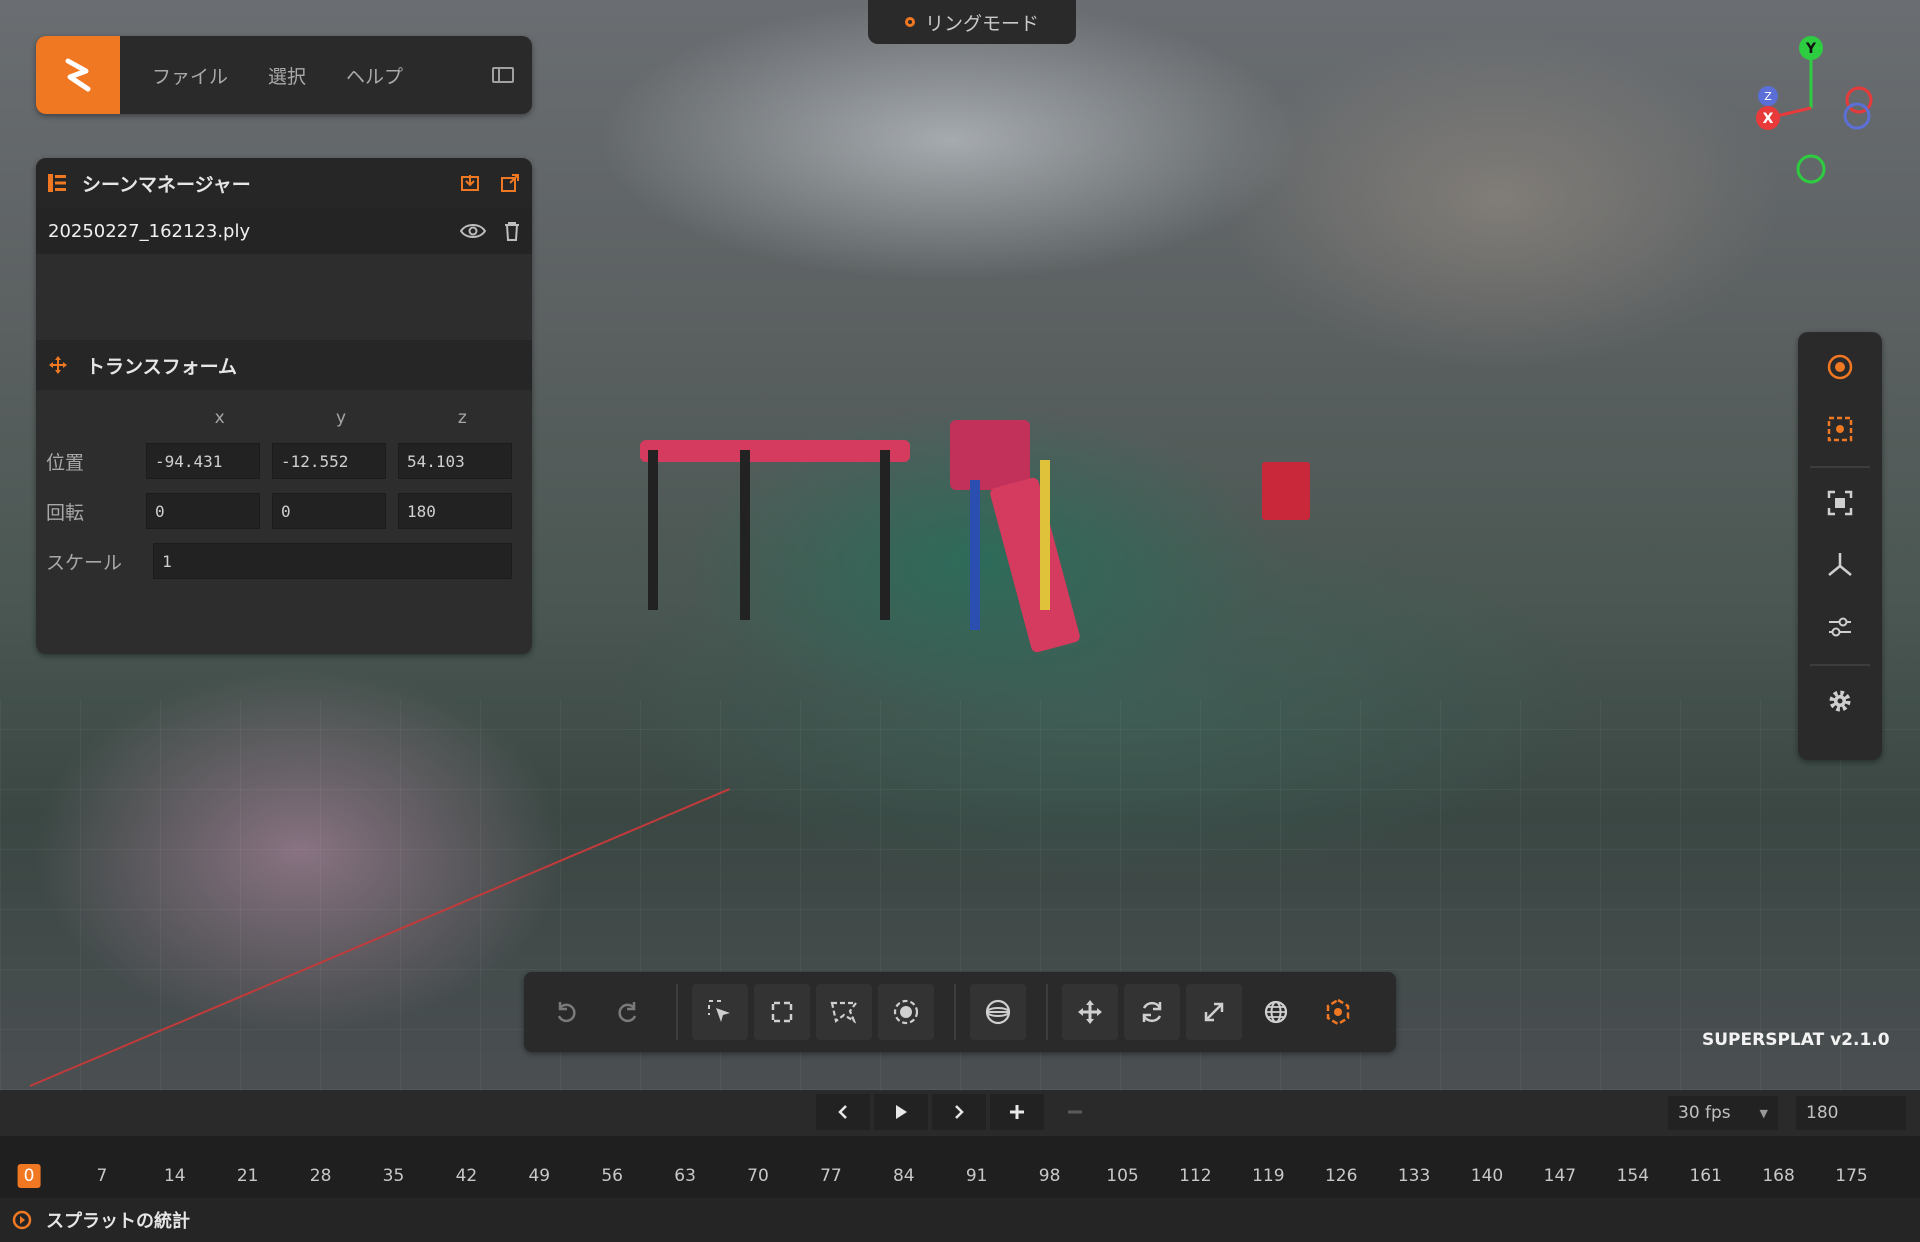 The height and width of the screenshot is (1242, 1920). I want to click on fps-select: 30 fps ▼, so click(1723, 1113).